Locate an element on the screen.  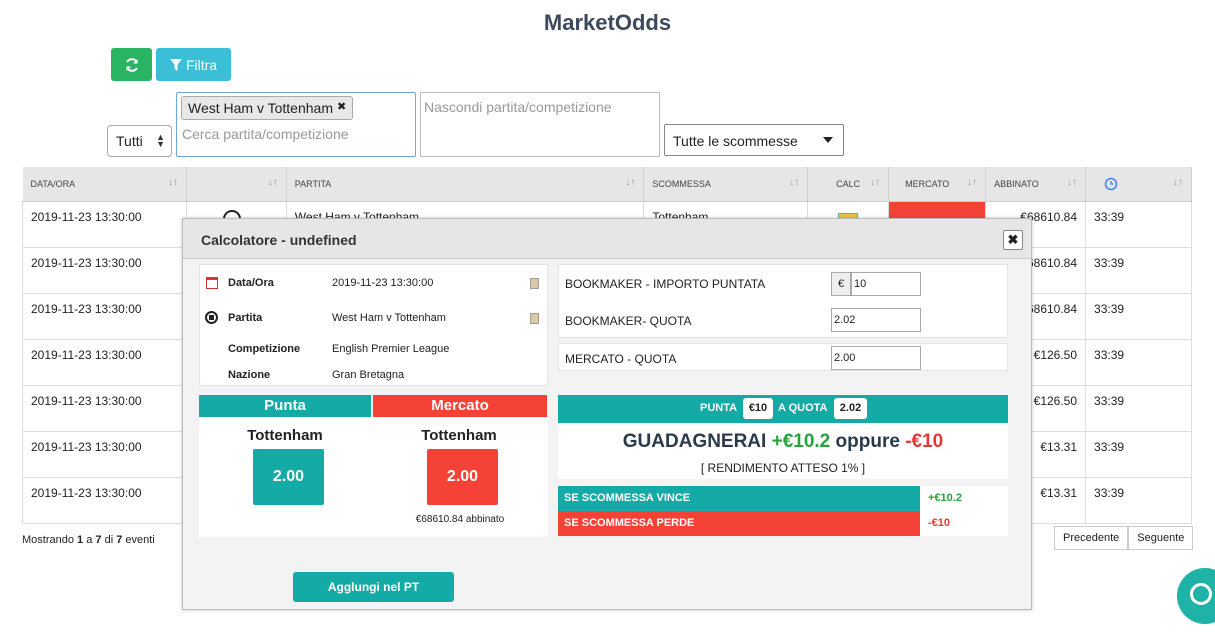
date-label: Data/Ora is located at coordinates (251, 283).